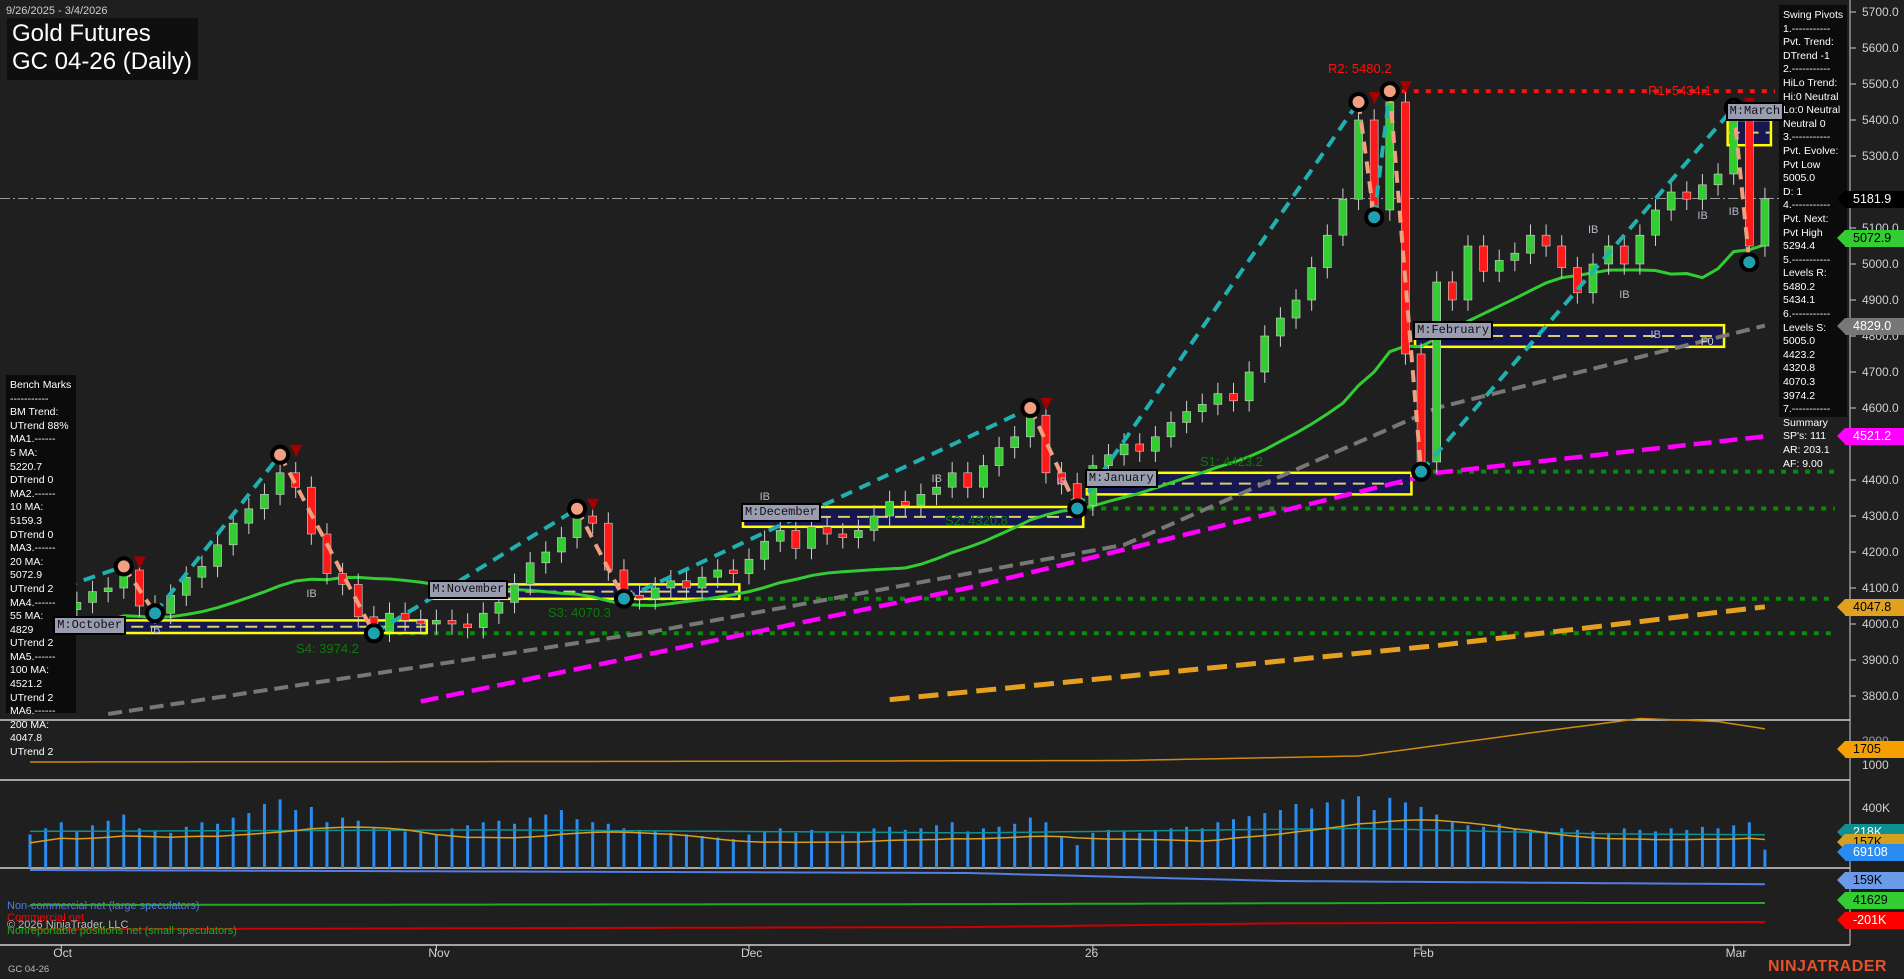 The width and height of the screenshot is (1904, 979). What do you see at coordinates (34, 412) in the screenshot?
I see `bench-marks-line: BM Trend:` at bounding box center [34, 412].